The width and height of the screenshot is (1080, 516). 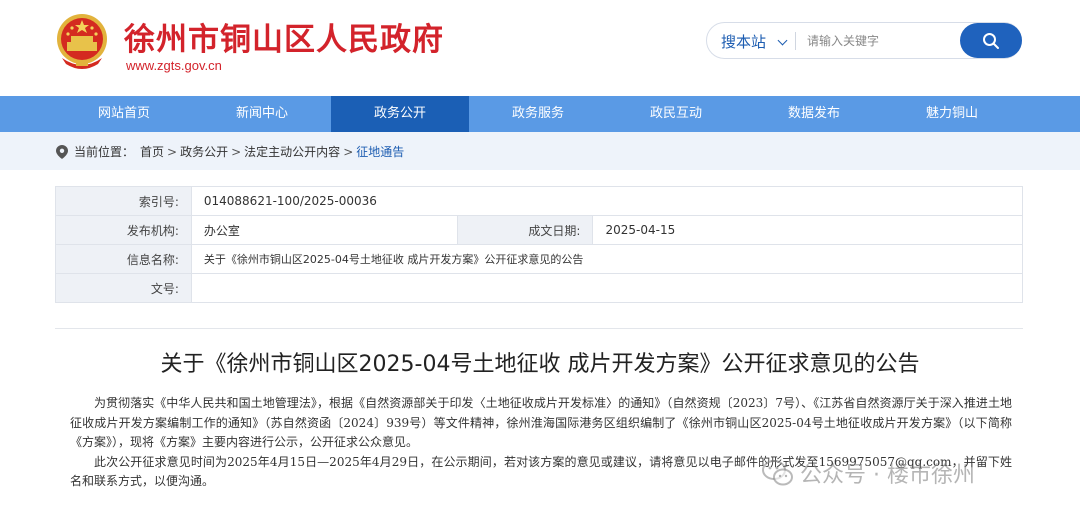 What do you see at coordinates (882, 41) in the screenshot?
I see `search-input` at bounding box center [882, 41].